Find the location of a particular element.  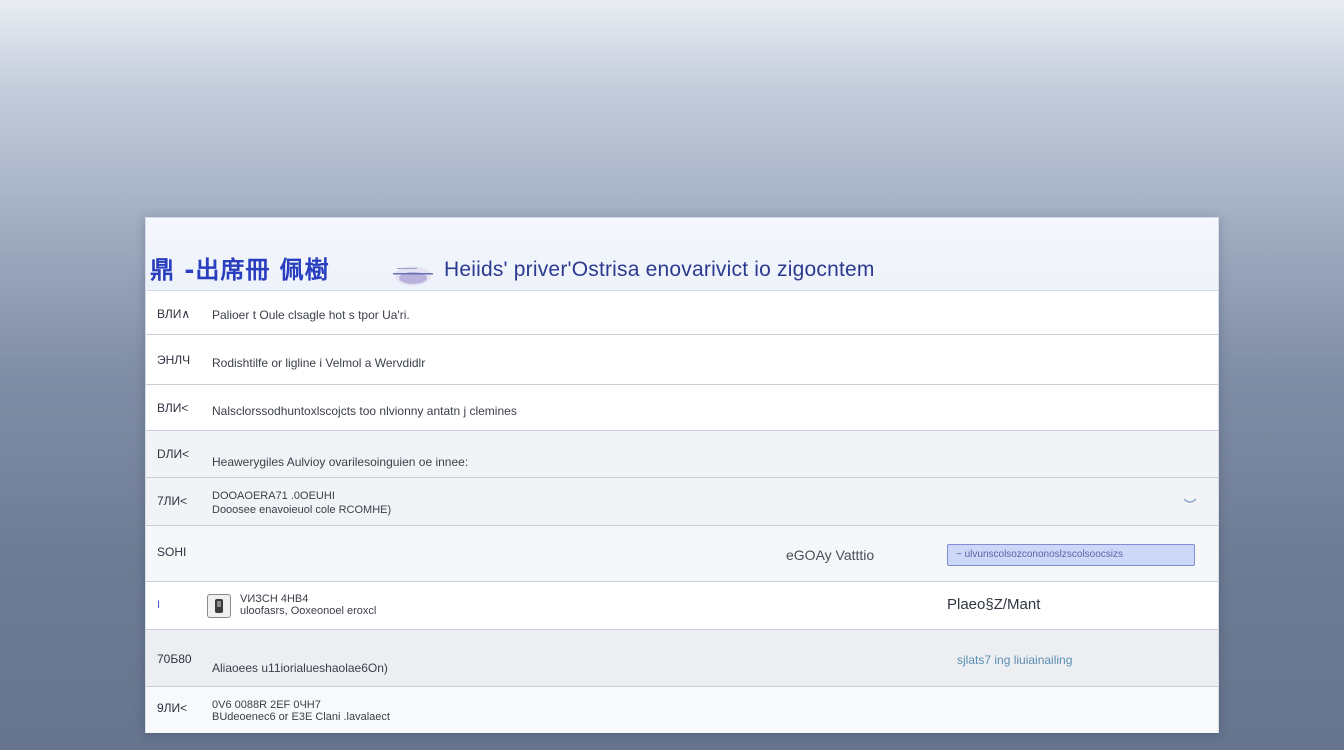

row-code: DЛИ< is located at coordinates (173, 454).